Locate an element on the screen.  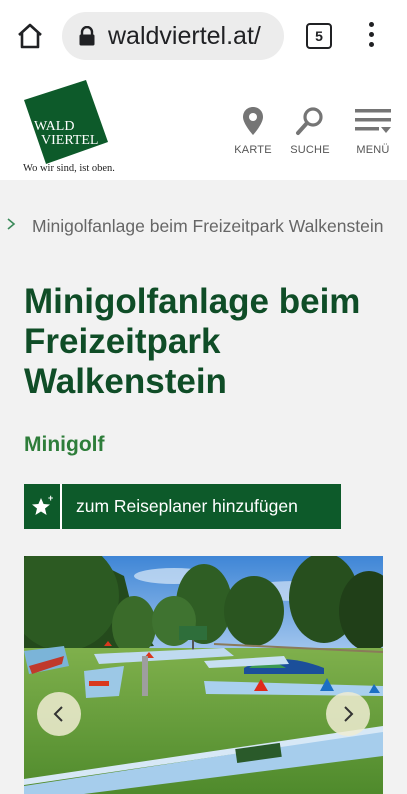
more-options-icon is located at coordinates (371, 36).